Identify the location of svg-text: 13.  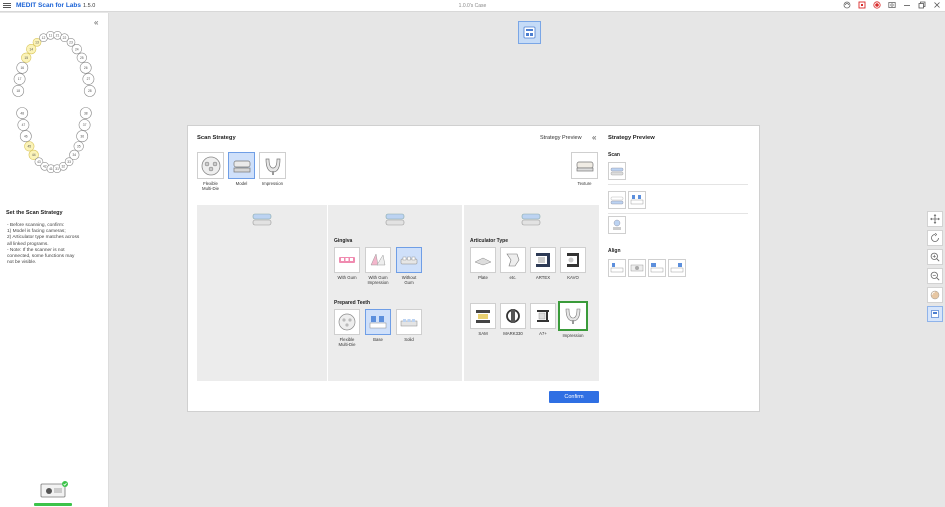
(37, 43).